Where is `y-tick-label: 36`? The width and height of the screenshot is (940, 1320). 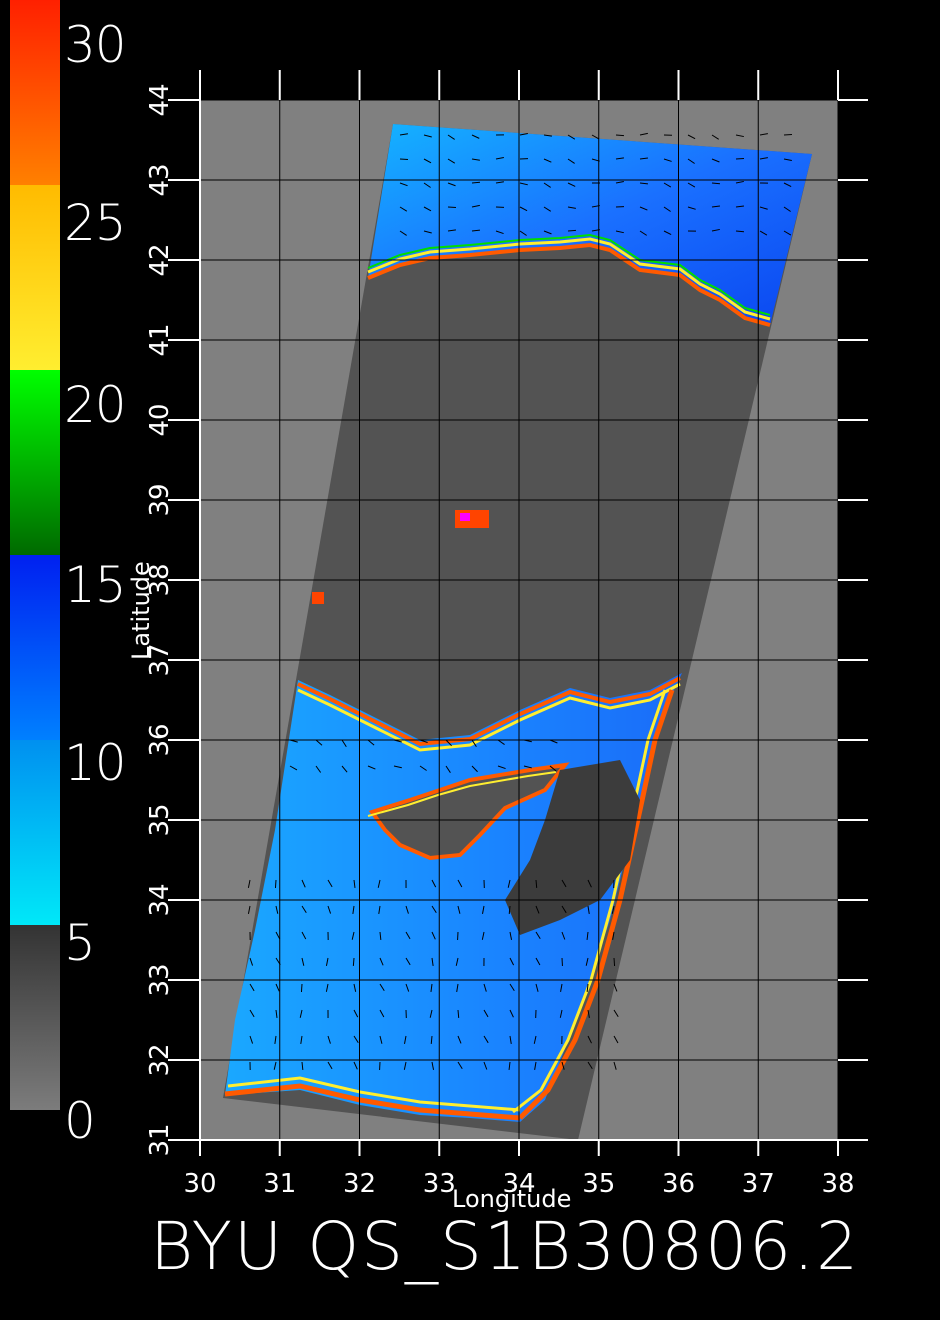
y-tick-label: 36 is located at coordinates (160, 739).